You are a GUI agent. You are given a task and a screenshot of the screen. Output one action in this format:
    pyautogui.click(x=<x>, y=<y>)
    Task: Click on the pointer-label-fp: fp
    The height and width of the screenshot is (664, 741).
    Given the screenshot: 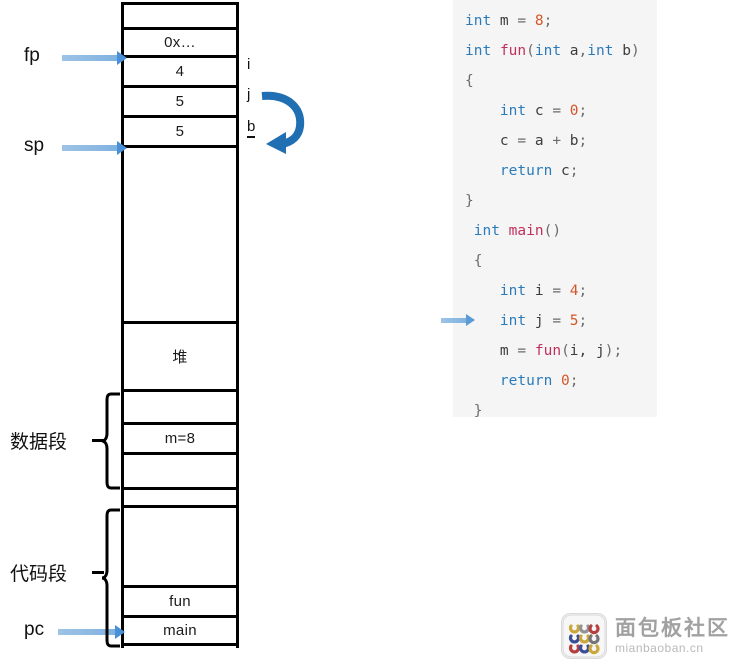 What is the action you would take?
    pyautogui.click(x=32, y=55)
    